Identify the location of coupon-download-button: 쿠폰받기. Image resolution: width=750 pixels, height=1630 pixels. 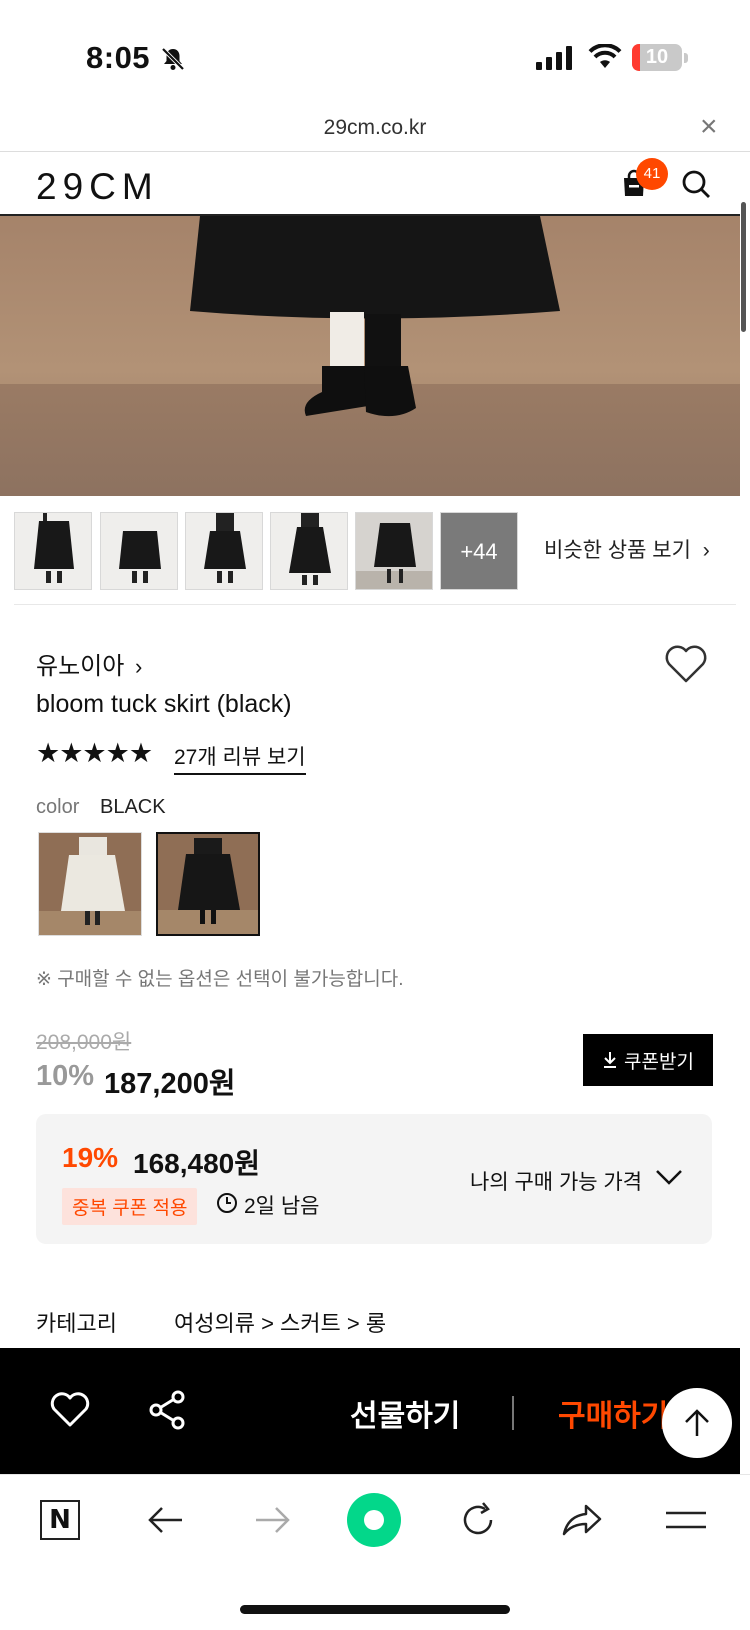
(648, 1060).